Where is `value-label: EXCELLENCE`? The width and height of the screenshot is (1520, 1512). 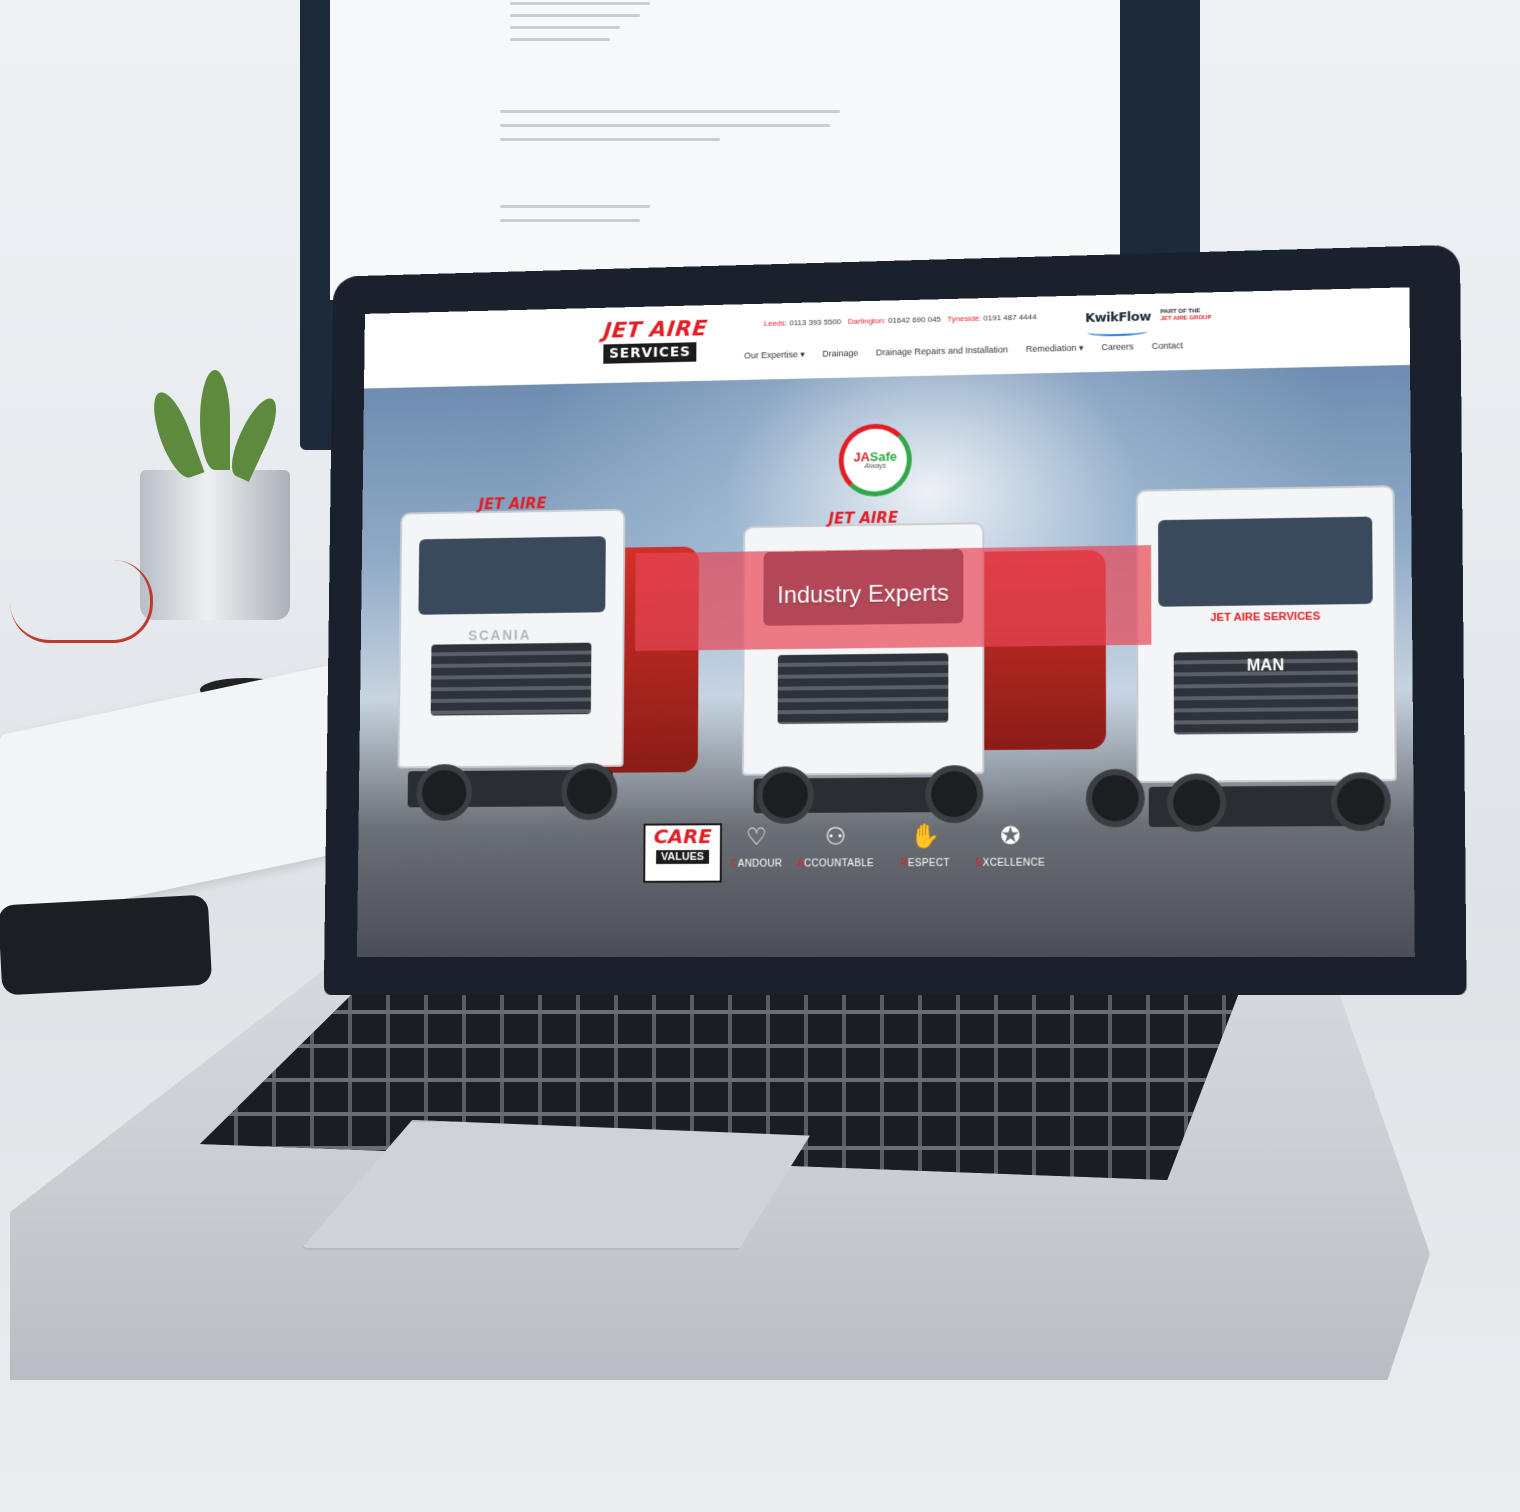
value-label: EXCELLENCE is located at coordinates (1010, 863).